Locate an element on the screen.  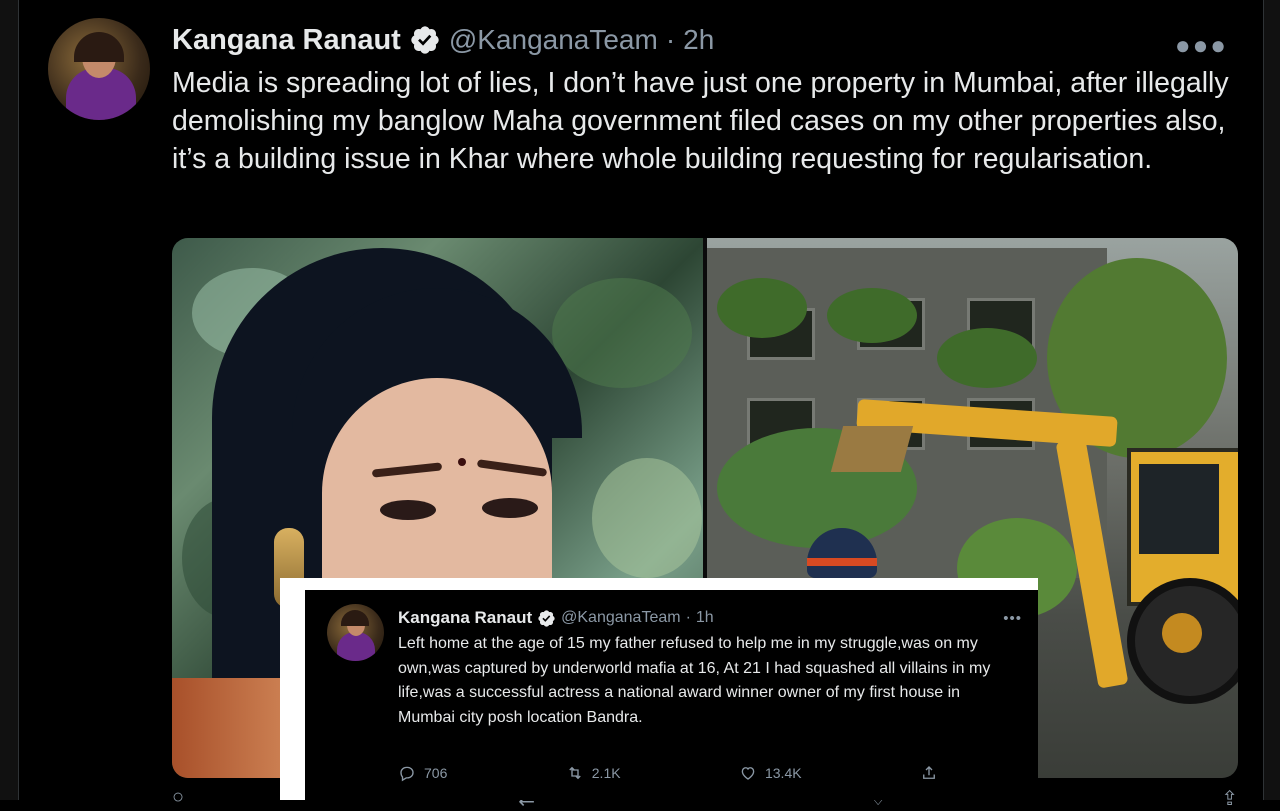
like-button: 13.4K is located at coordinates (770, 773).